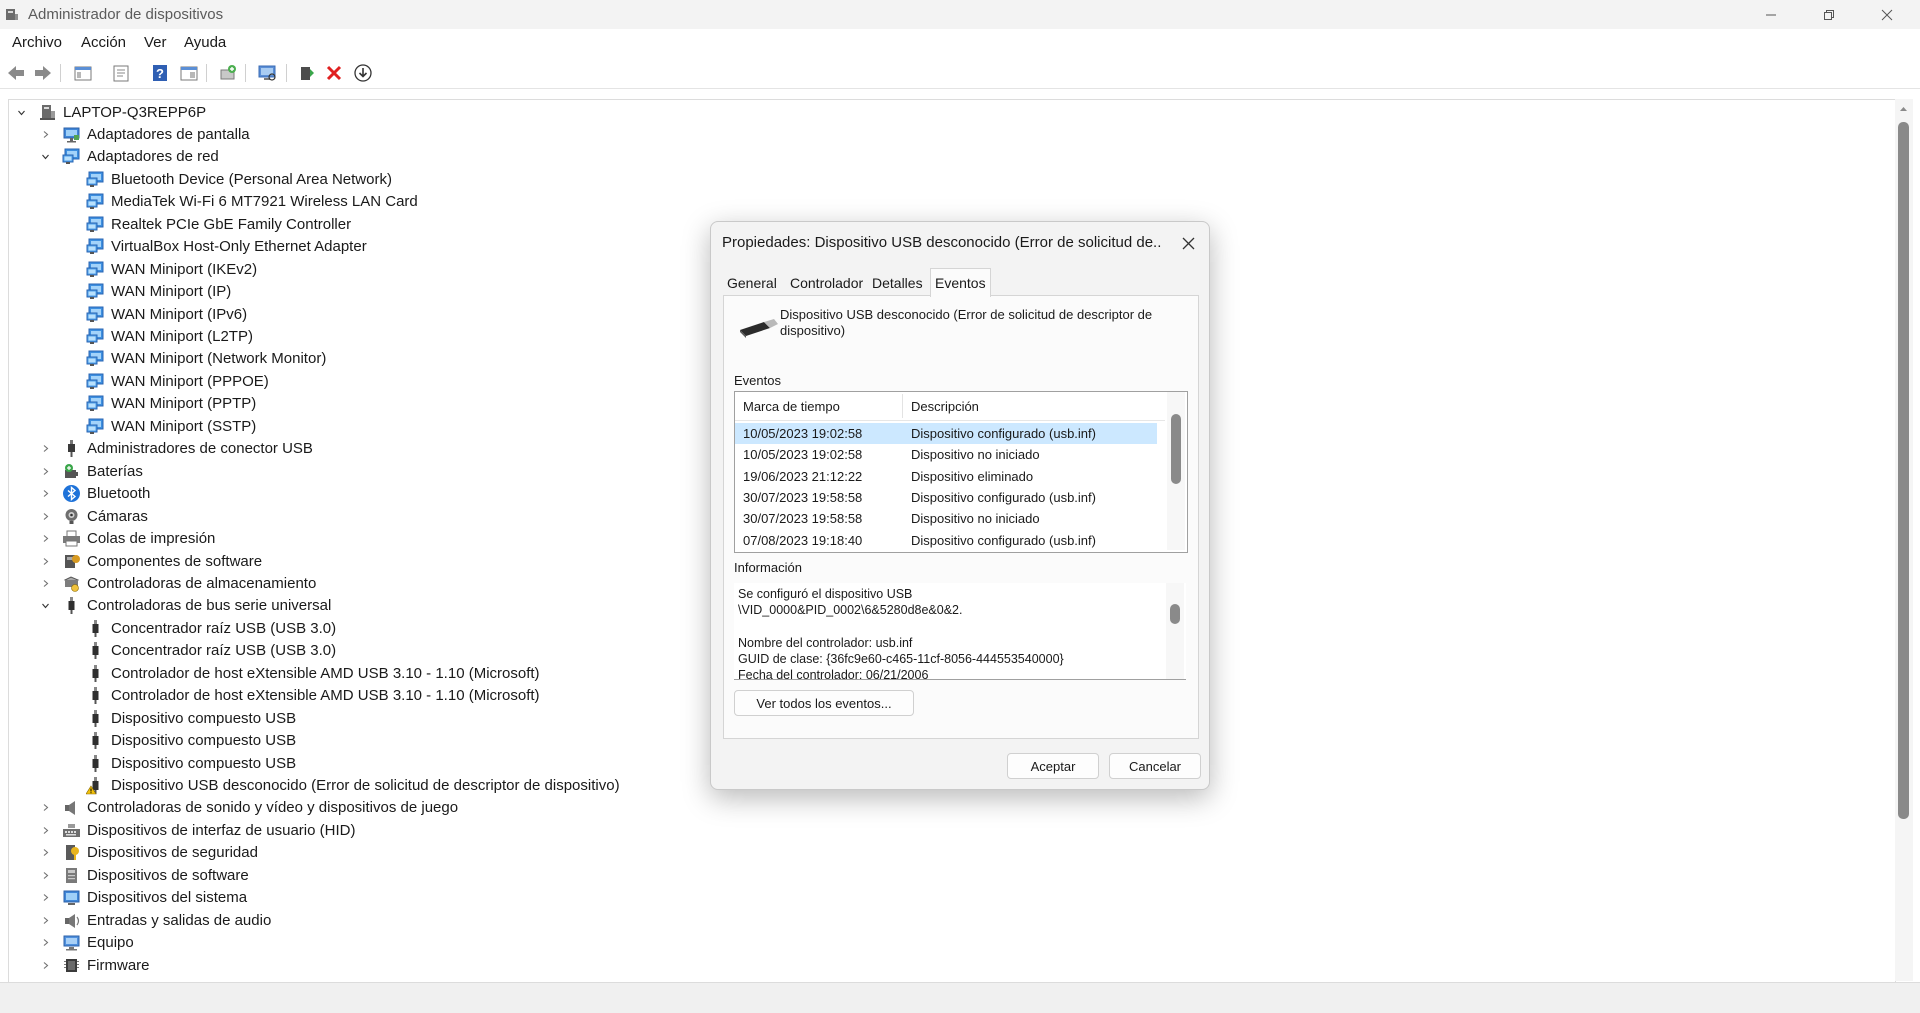 This screenshot has width=1920, height=1013. I want to click on add-driver-button, so click(307, 73).